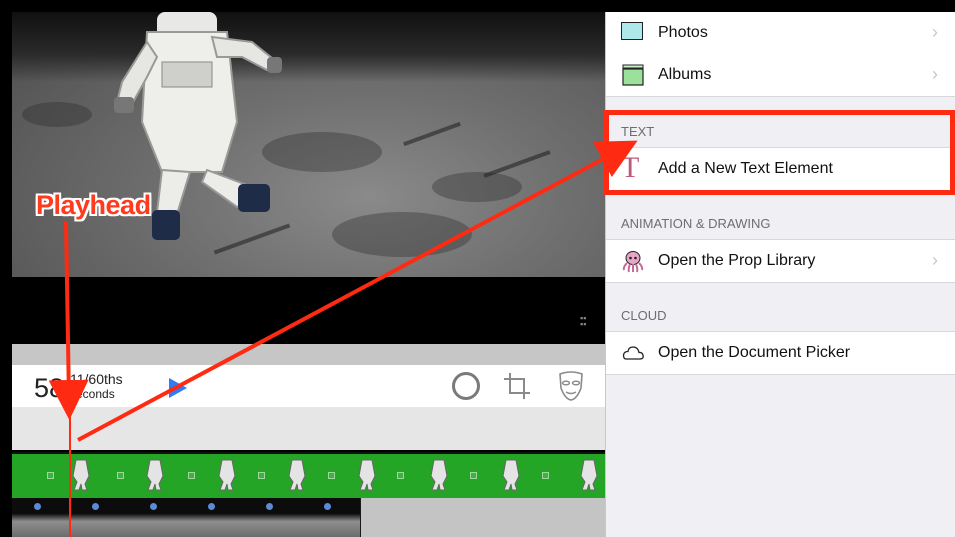  I want to click on photos-label: Photos, so click(683, 32).